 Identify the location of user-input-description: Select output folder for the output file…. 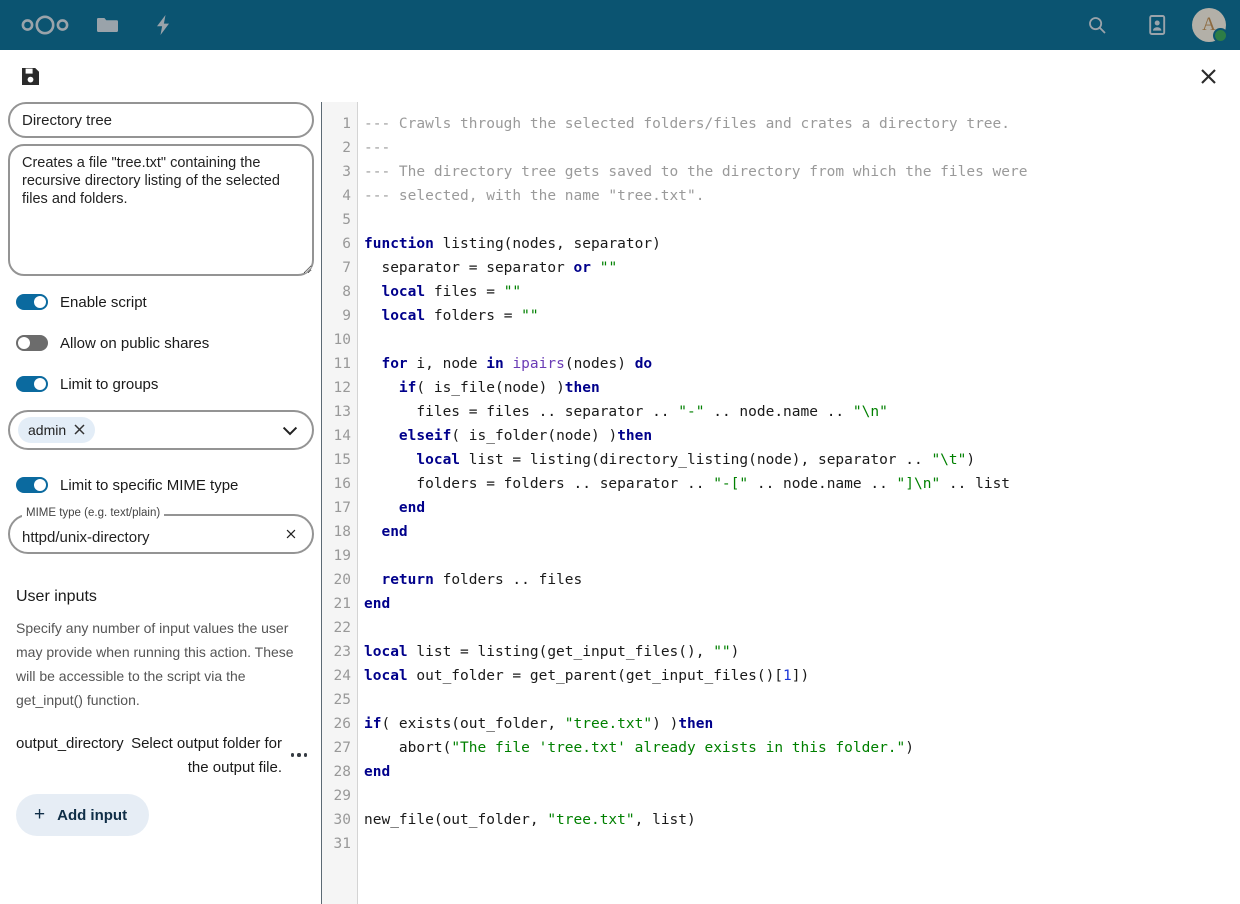
(206, 755).